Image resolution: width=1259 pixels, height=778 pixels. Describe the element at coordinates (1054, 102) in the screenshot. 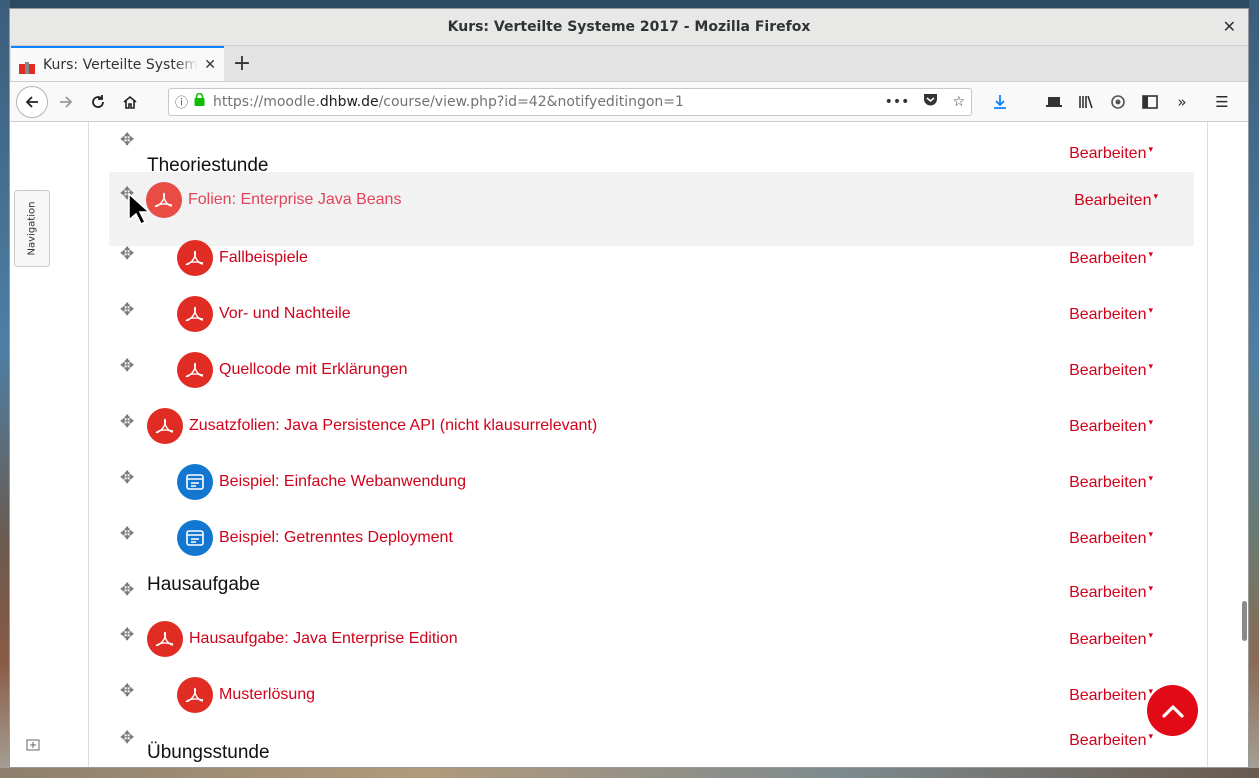

I see `sync-icon` at that location.